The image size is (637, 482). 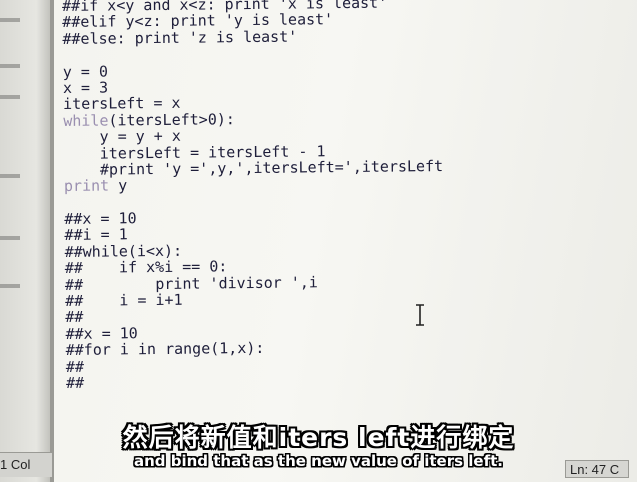 What do you see at coordinates (75, 382) in the screenshot?
I see `code-line: ##` at bounding box center [75, 382].